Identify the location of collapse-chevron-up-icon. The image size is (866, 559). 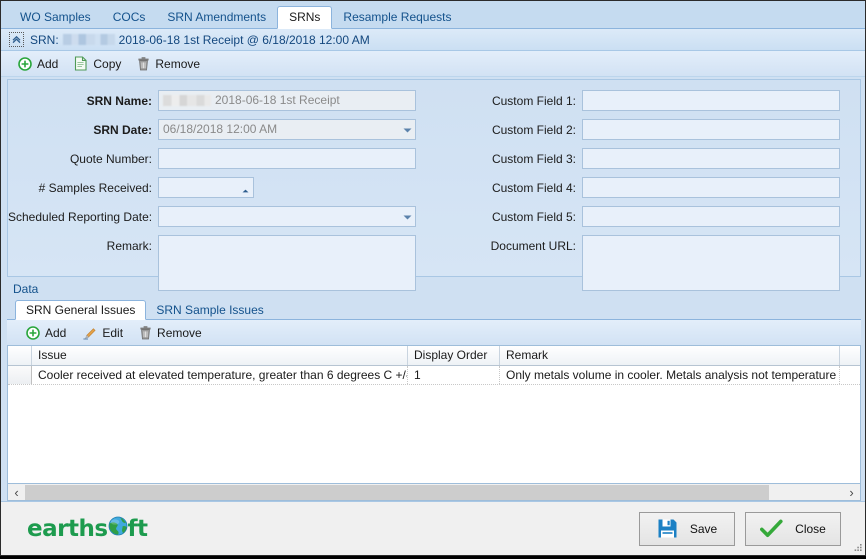
(16, 39).